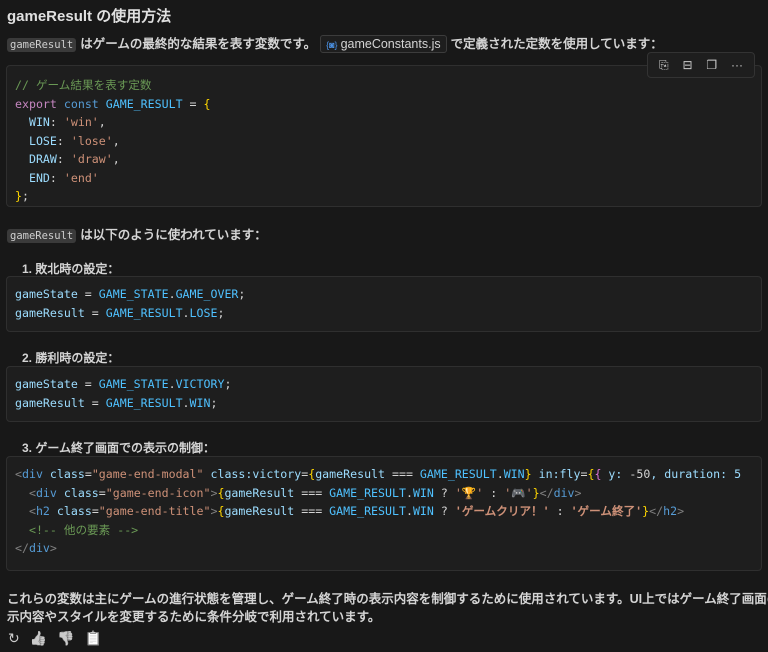 Image resolution: width=768 pixels, height=652 pixels. Describe the element at coordinates (46, 384) in the screenshot. I see `code-token: gameState` at that location.